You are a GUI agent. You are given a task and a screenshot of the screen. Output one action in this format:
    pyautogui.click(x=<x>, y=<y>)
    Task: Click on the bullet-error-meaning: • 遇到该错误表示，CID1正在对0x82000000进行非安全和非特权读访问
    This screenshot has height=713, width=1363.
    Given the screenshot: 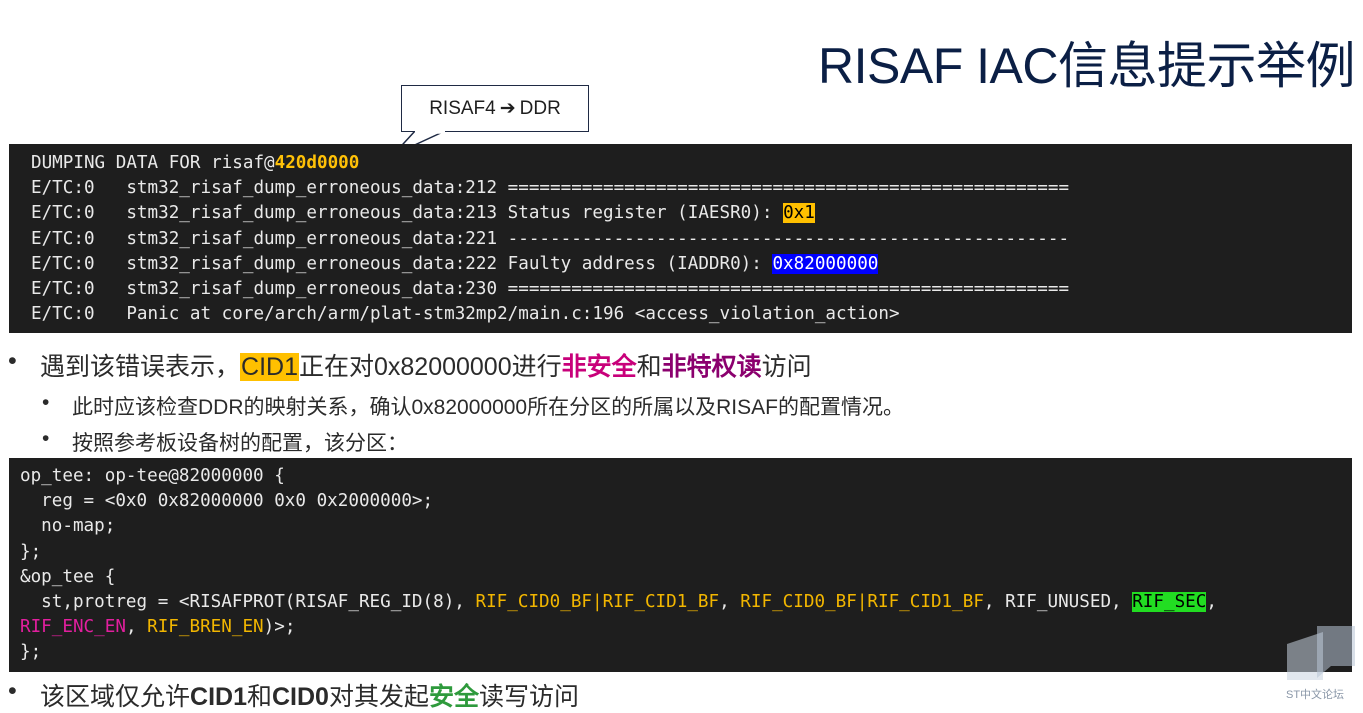 What is the action you would take?
    pyautogui.click(x=410, y=364)
    